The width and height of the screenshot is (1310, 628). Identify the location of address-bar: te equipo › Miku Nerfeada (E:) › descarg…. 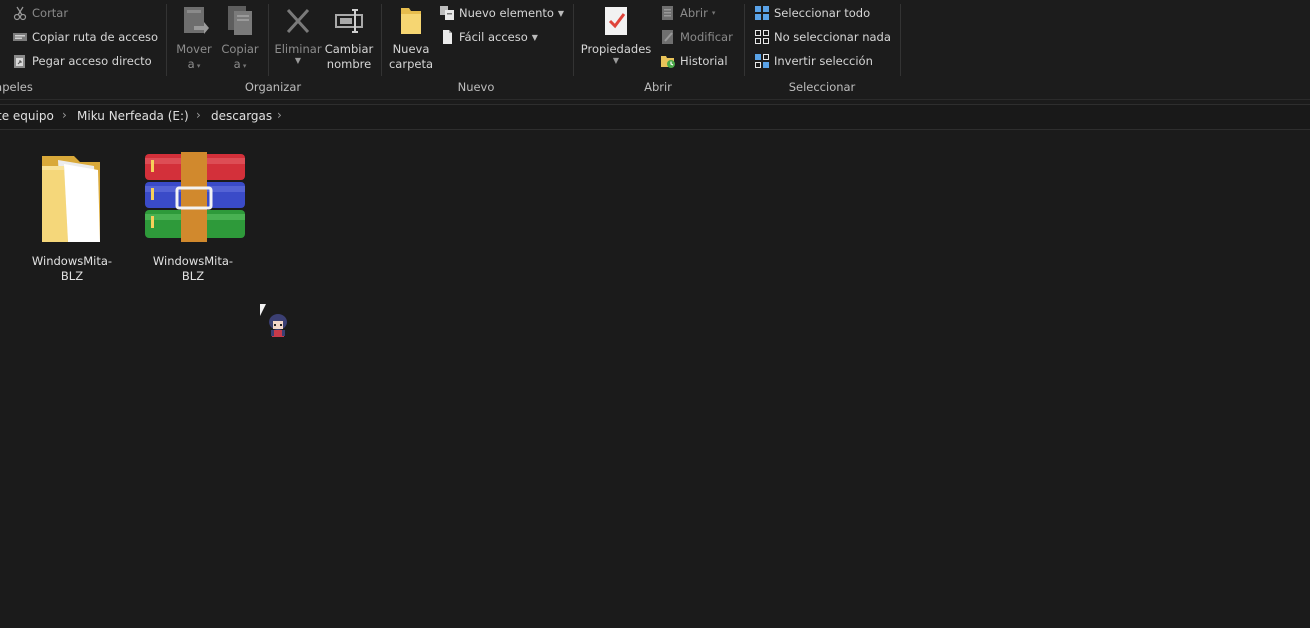
(655, 117).